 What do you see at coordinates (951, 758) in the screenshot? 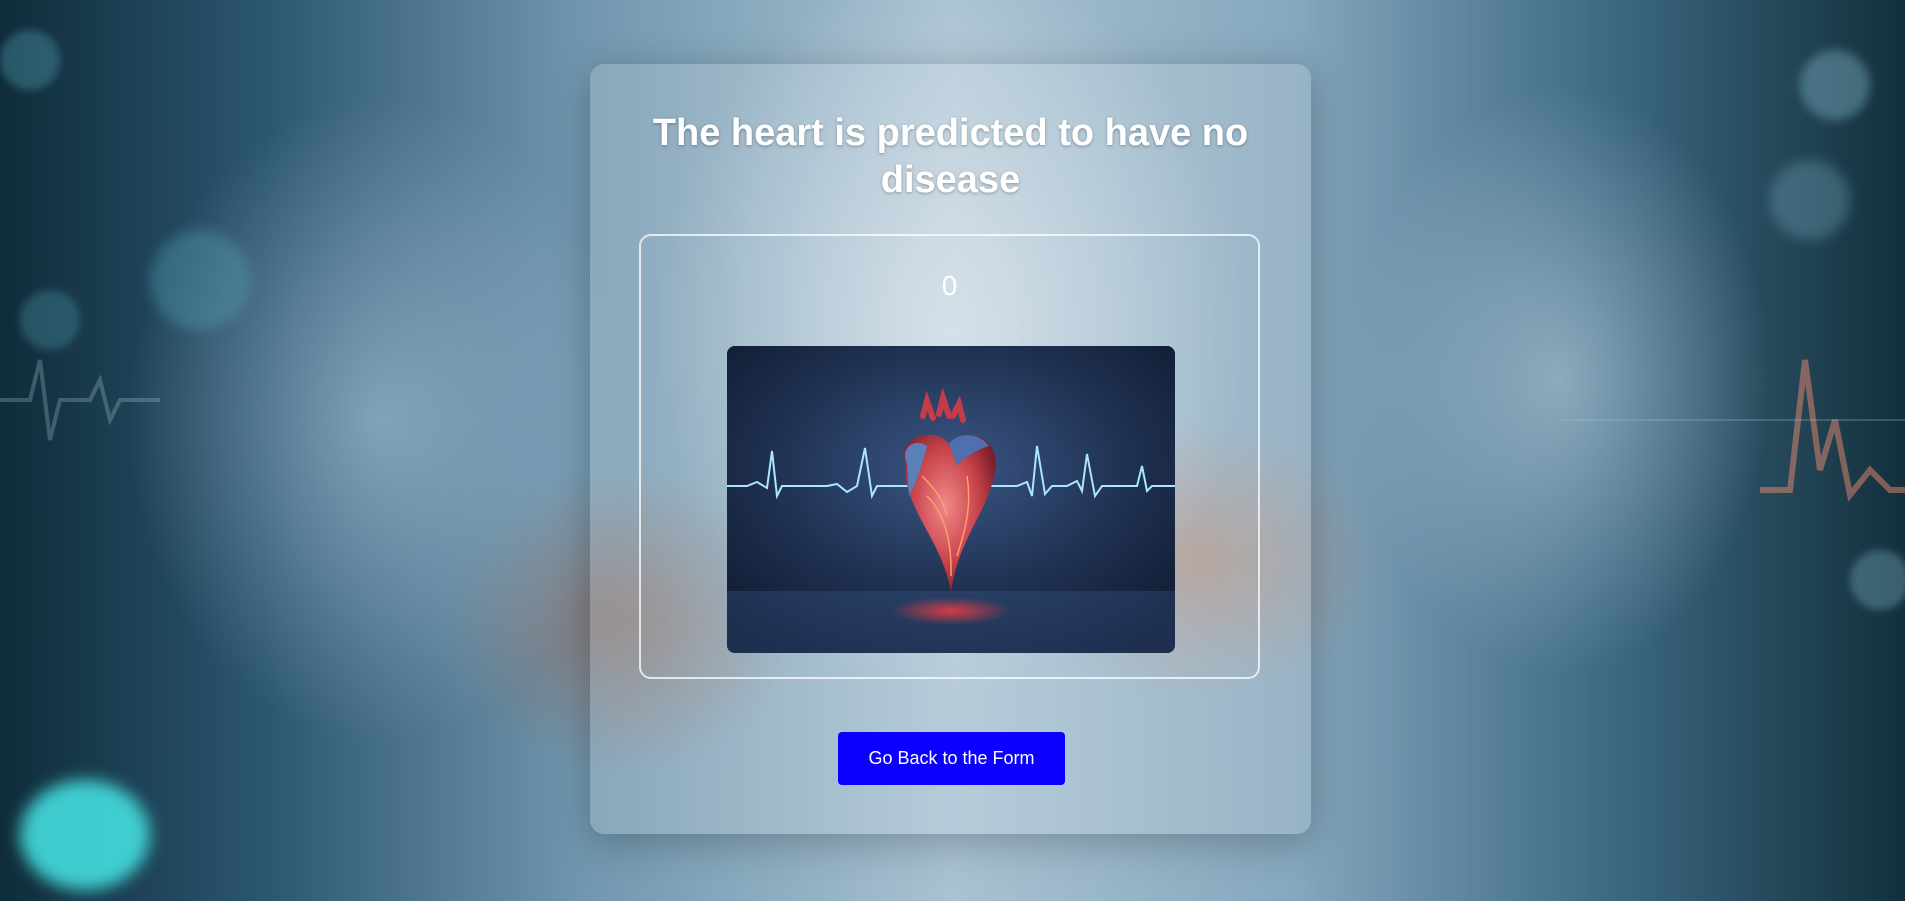
I see `back-to-form-button: Go Back to the Form` at bounding box center [951, 758].